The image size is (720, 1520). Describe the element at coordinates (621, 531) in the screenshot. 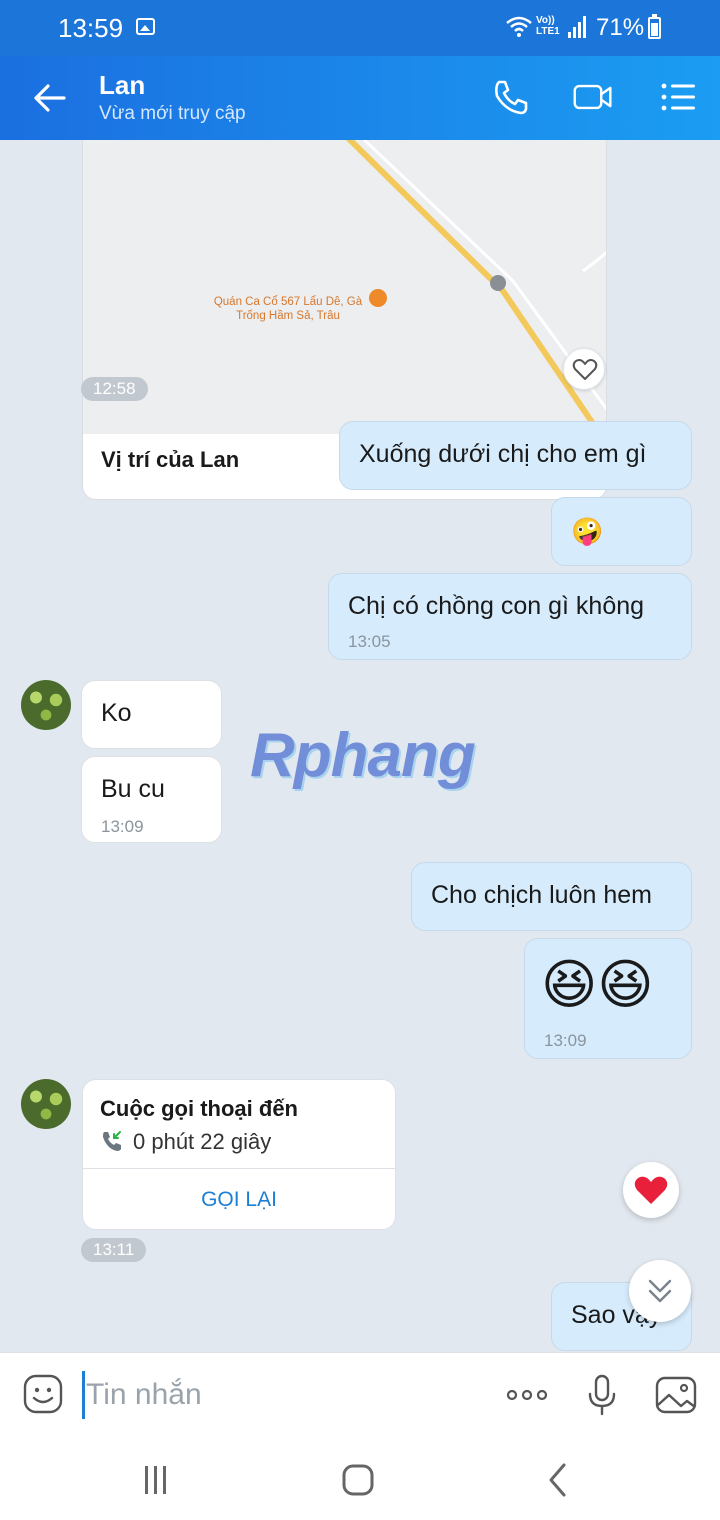

I see `outgoing-message: 🤪` at that location.